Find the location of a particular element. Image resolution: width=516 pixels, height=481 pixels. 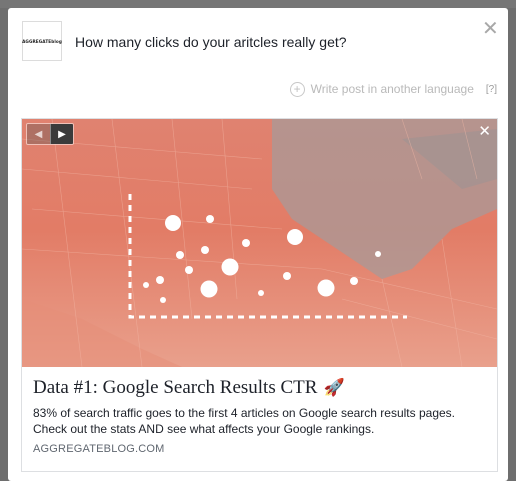

link-title-text: Data #1: Google Search Results CTR is located at coordinates (175, 387).